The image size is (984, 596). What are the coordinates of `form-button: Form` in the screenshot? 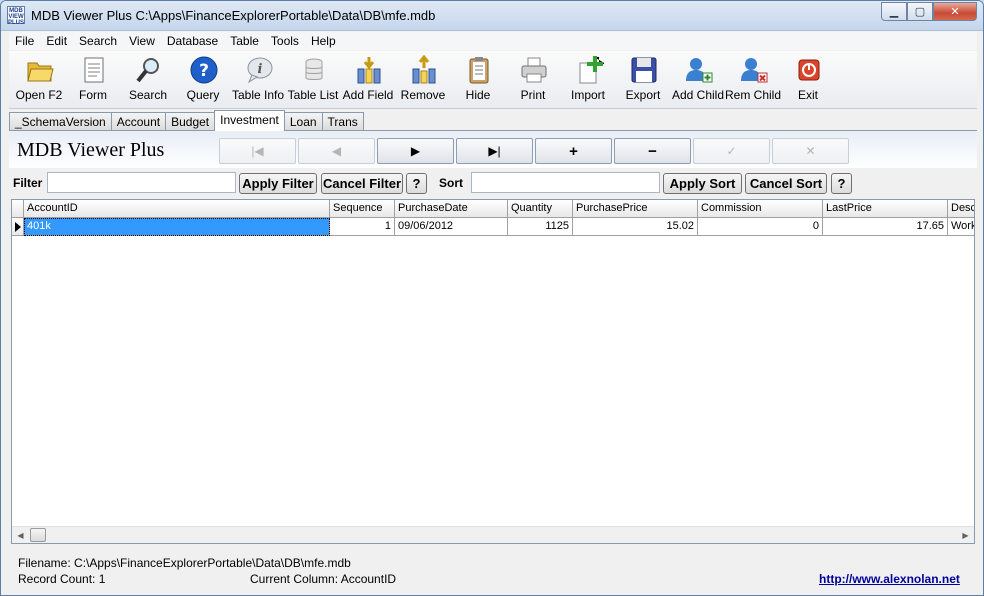 It's located at (93, 80).